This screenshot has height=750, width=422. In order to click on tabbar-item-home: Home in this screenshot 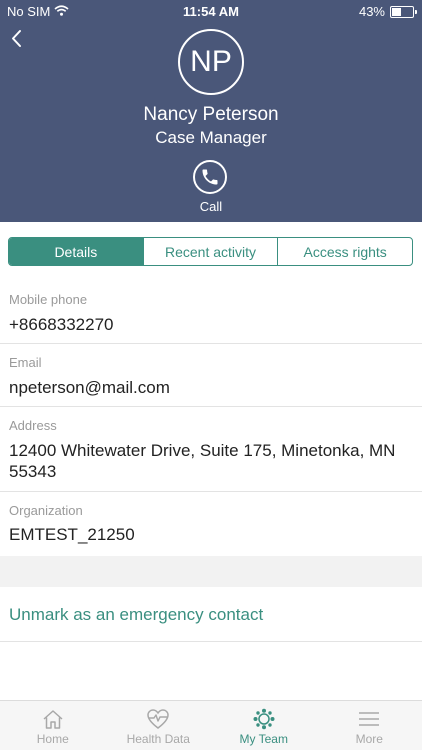, I will do `click(53, 725)`.